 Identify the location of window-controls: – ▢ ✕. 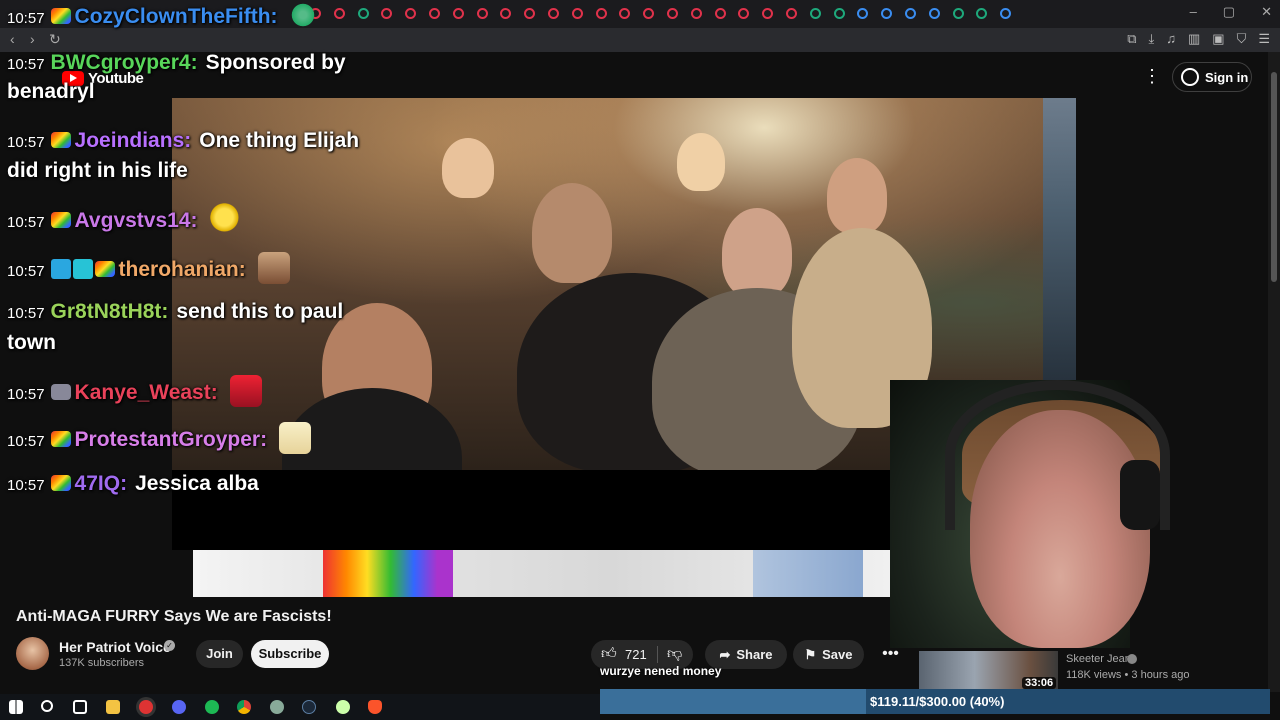
(1231, 12).